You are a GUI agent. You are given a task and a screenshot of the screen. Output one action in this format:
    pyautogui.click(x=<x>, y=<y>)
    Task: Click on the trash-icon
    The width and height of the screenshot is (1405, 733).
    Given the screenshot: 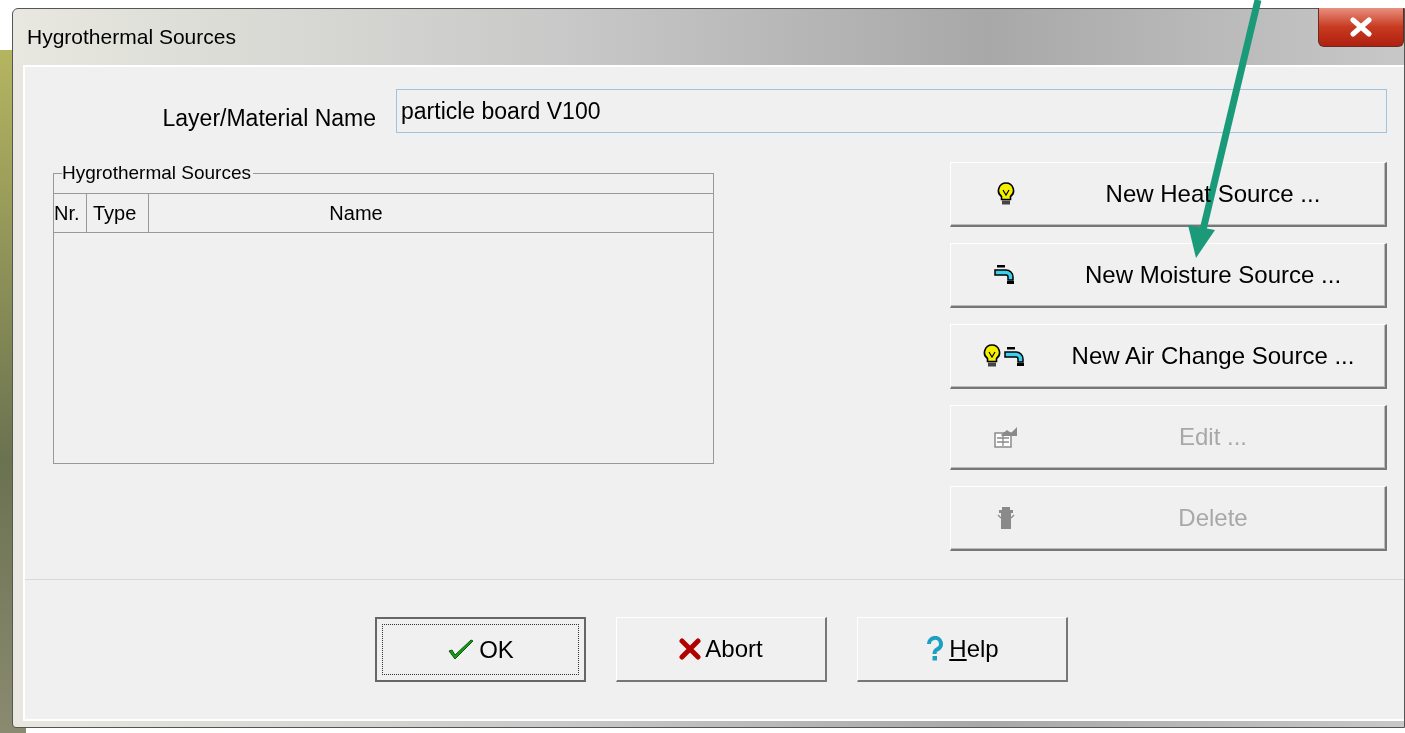 What is the action you would take?
    pyautogui.click(x=1006, y=518)
    